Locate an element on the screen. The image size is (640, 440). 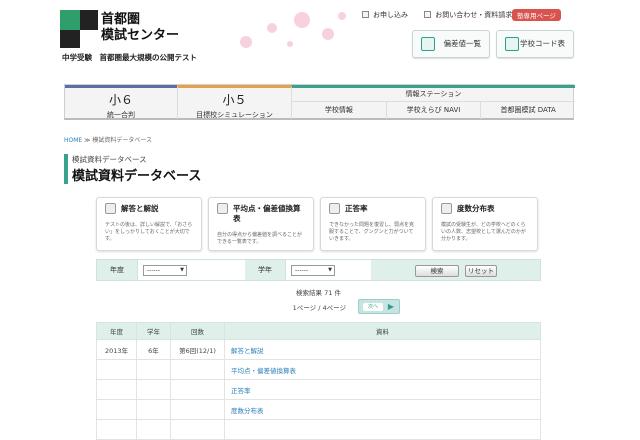
search-button: 検索 is located at coordinates (437, 271).